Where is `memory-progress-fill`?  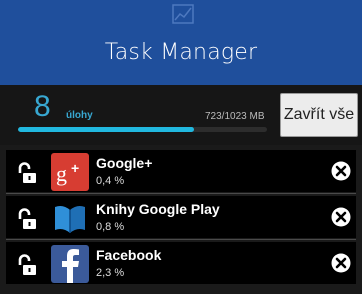 memory-progress-fill is located at coordinates (106, 129).